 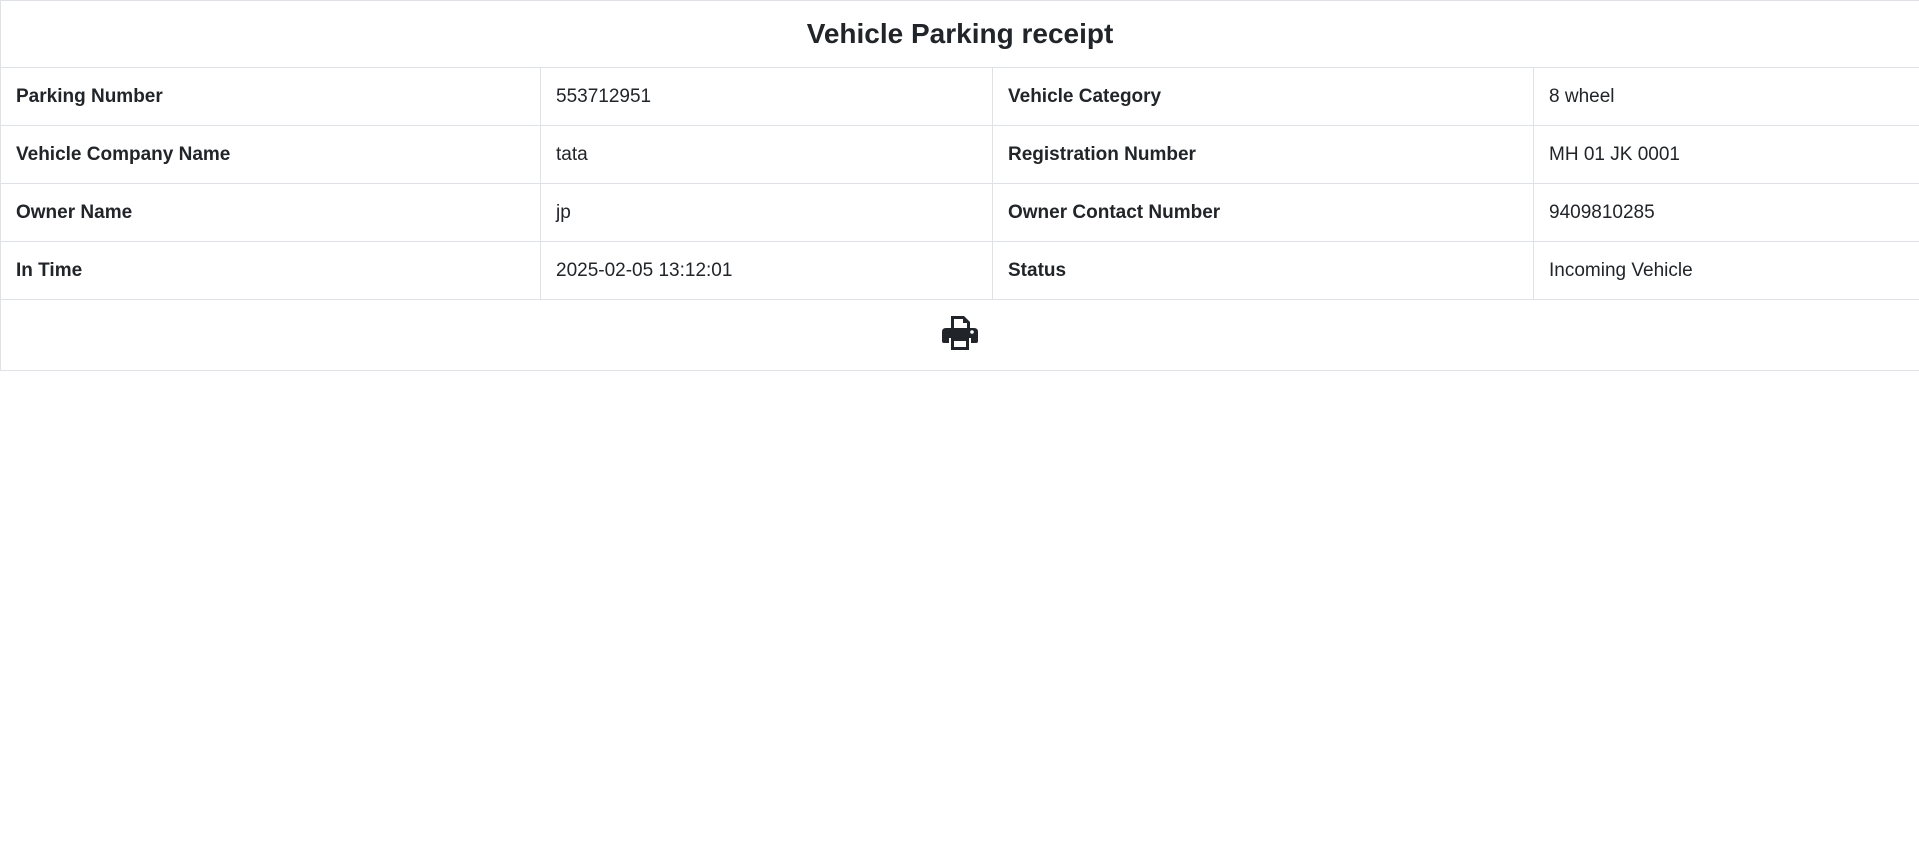 What do you see at coordinates (960, 332) in the screenshot?
I see `print-icon` at bounding box center [960, 332].